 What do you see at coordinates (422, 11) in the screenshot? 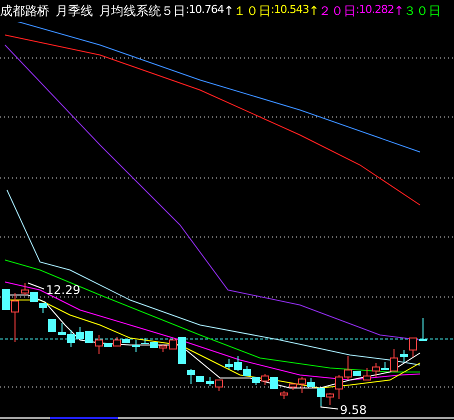
I see `average-label: ３０日` at bounding box center [422, 11].